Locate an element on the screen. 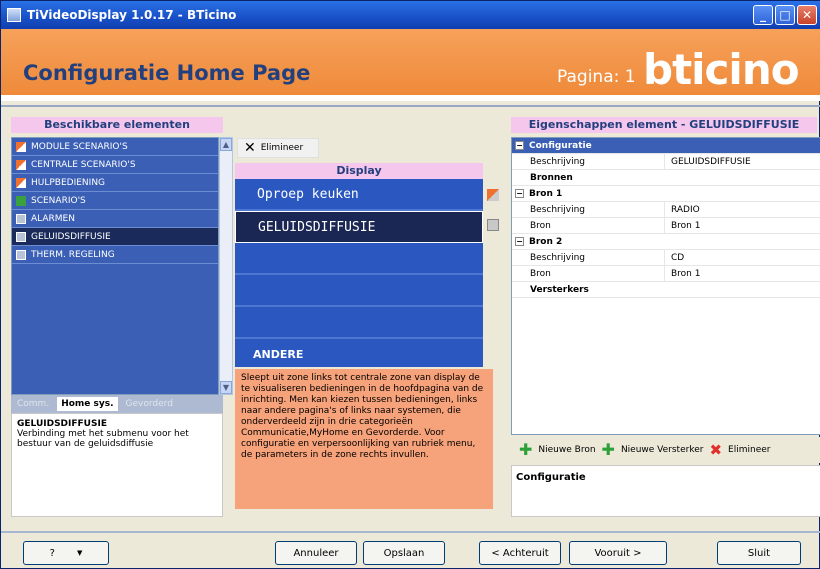  list-item: GELUIDSDIFFUSIE is located at coordinates (115, 237).